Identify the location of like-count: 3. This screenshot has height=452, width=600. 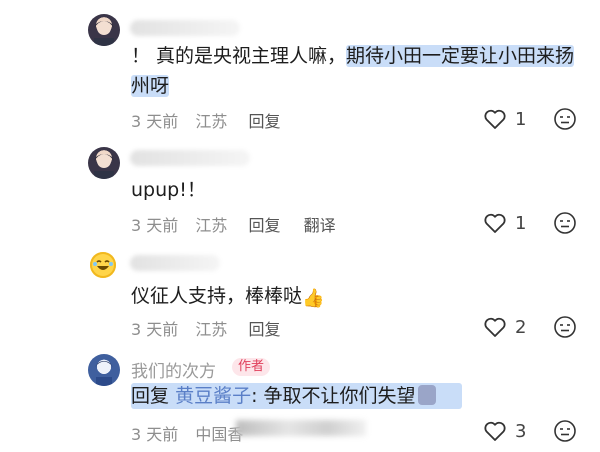
(521, 431).